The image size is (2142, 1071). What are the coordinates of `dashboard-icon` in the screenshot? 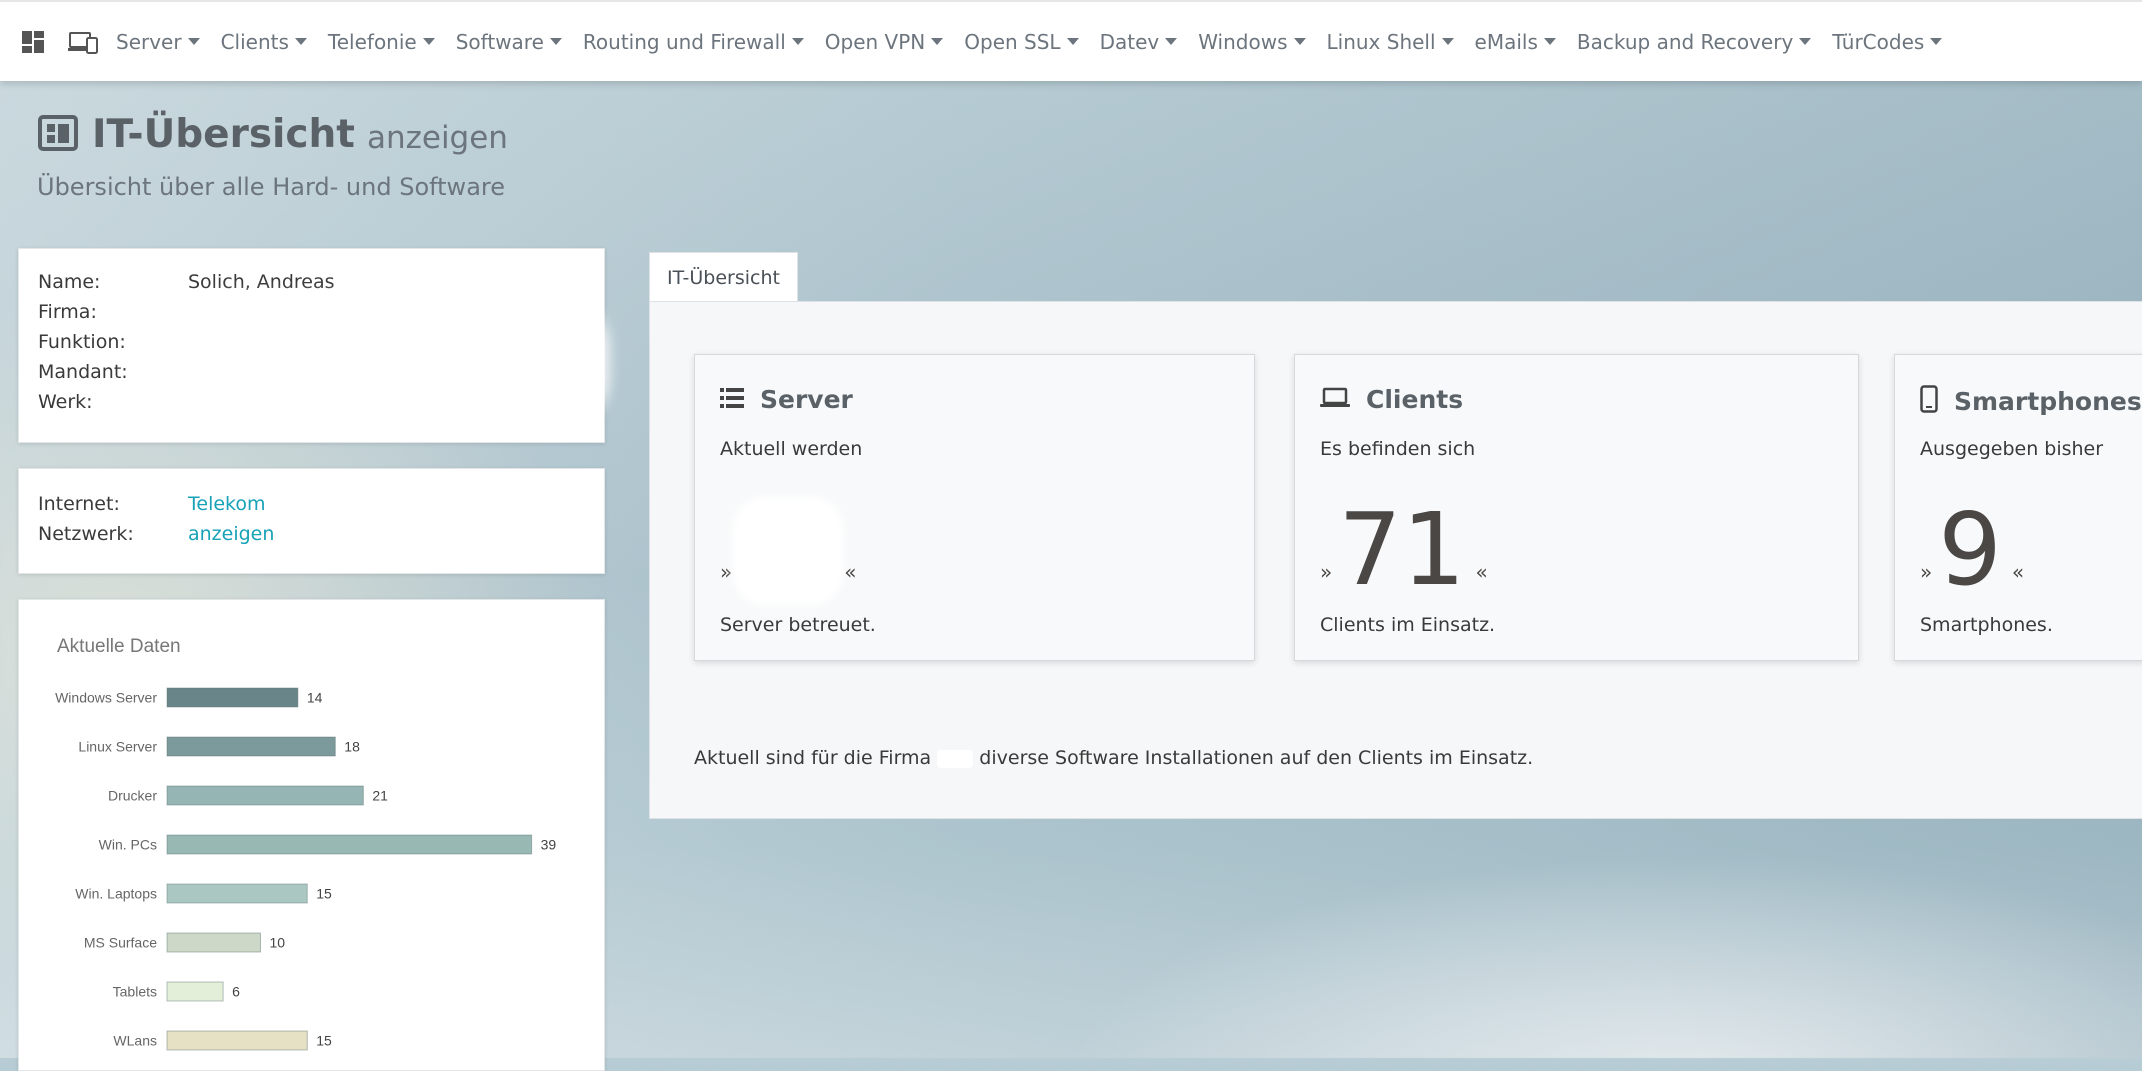 It's located at (33, 42).